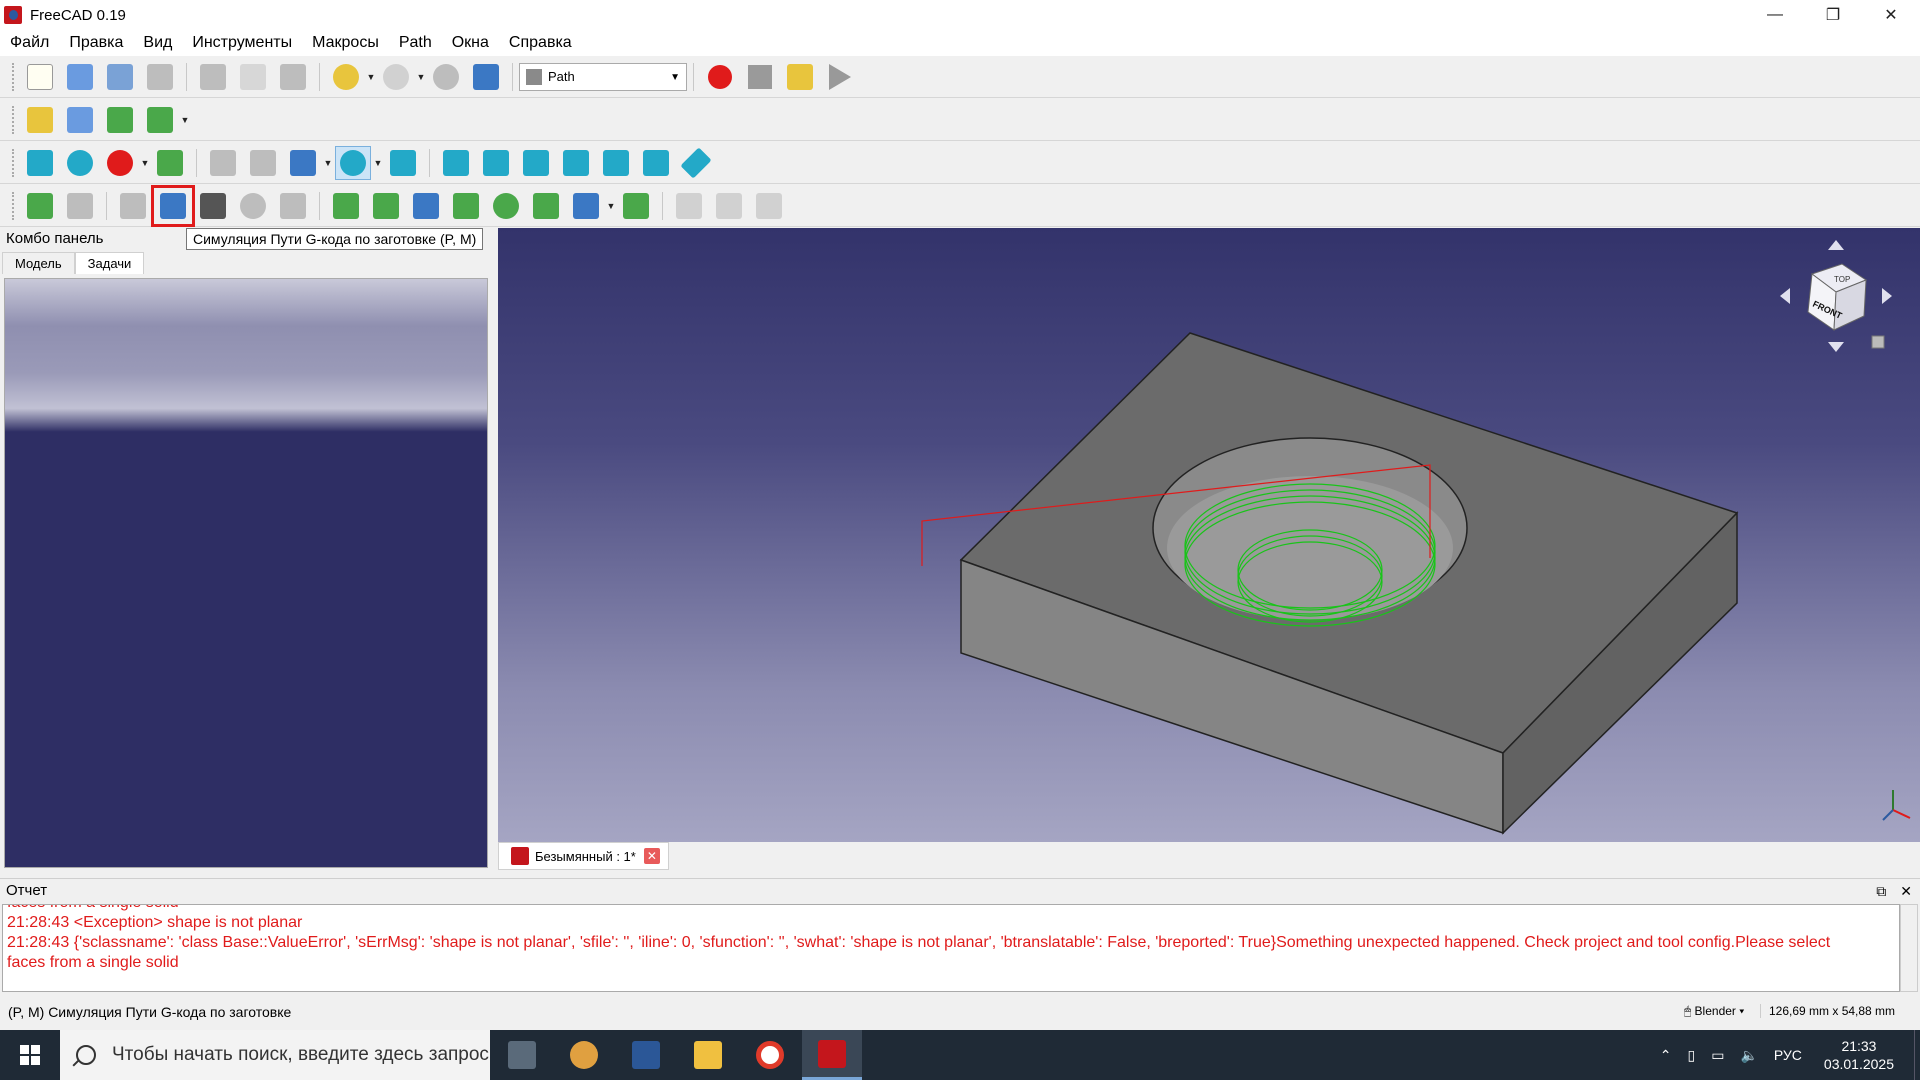 This screenshot has height=1080, width=1920. Describe the element at coordinates (466, 206) in the screenshot. I see `face-button` at that location.